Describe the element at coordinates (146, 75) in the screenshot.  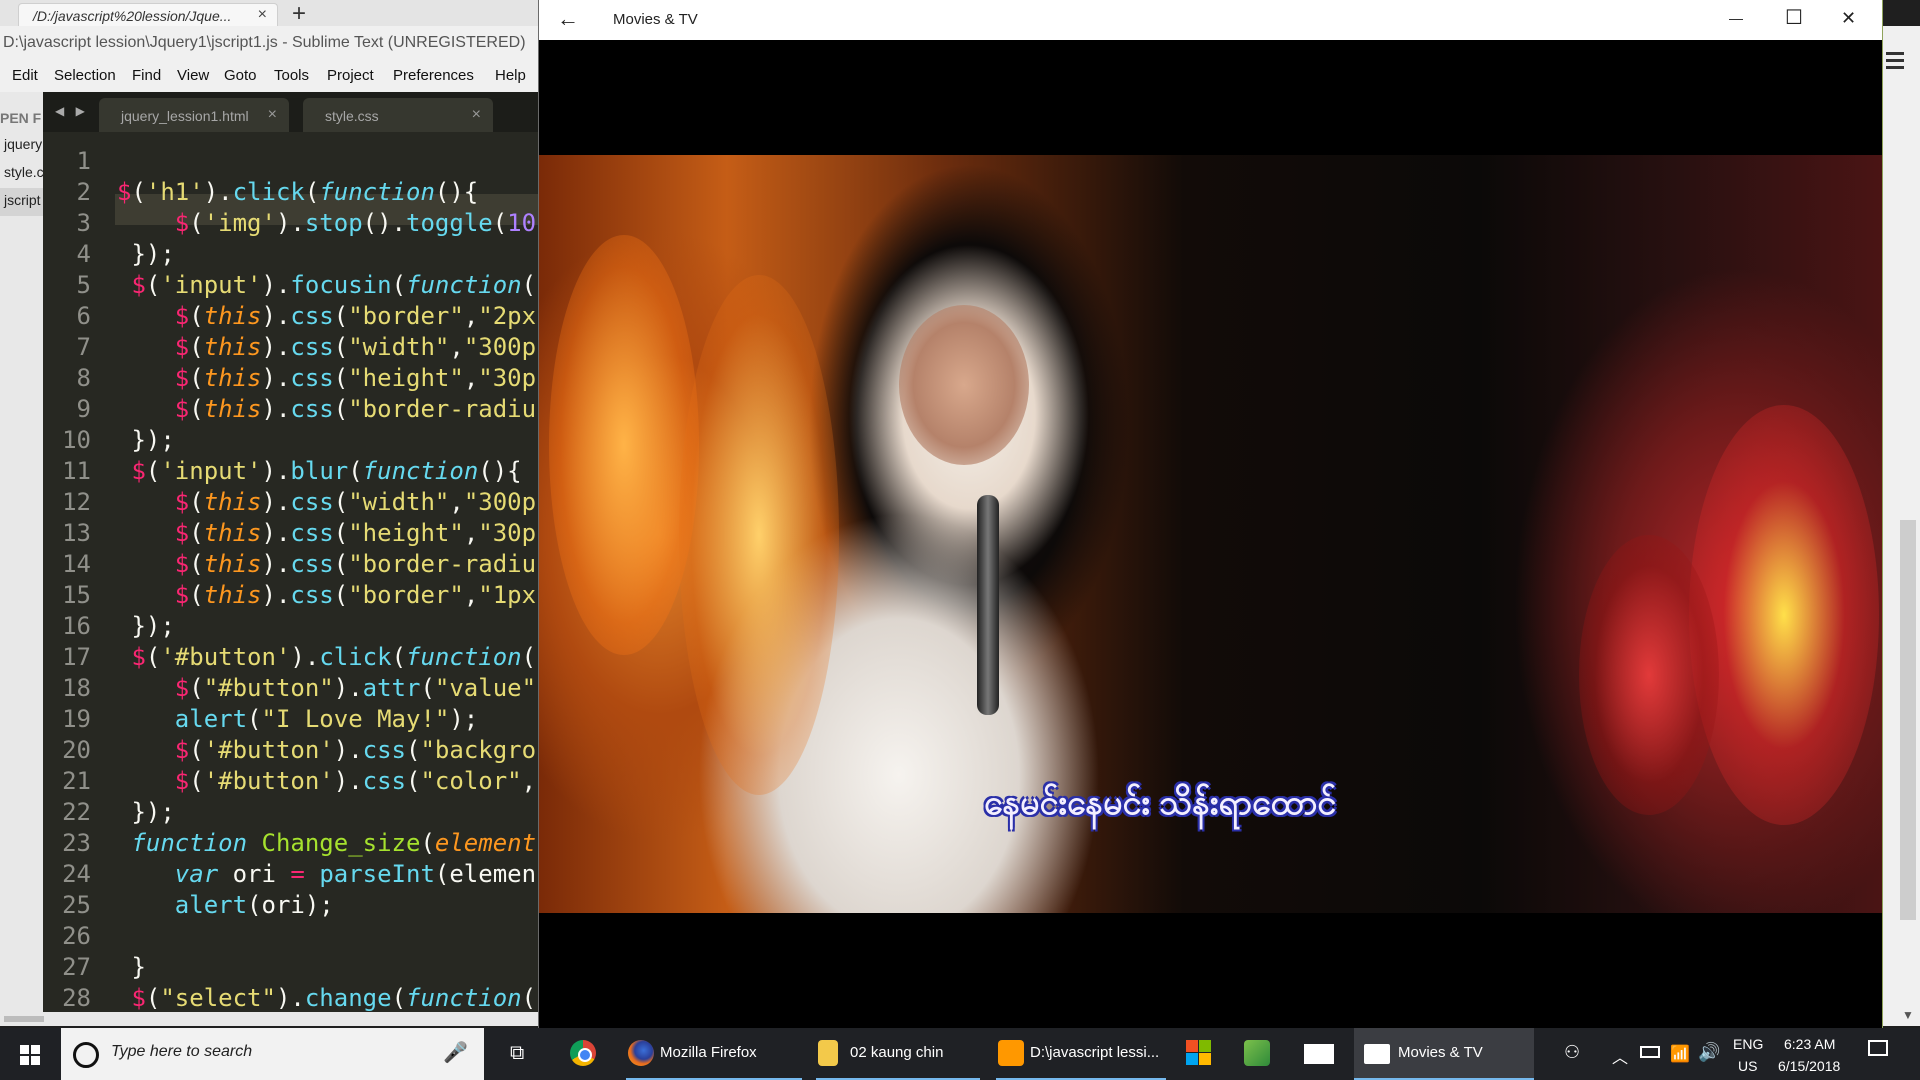
I see `menu-find: Find` at that location.